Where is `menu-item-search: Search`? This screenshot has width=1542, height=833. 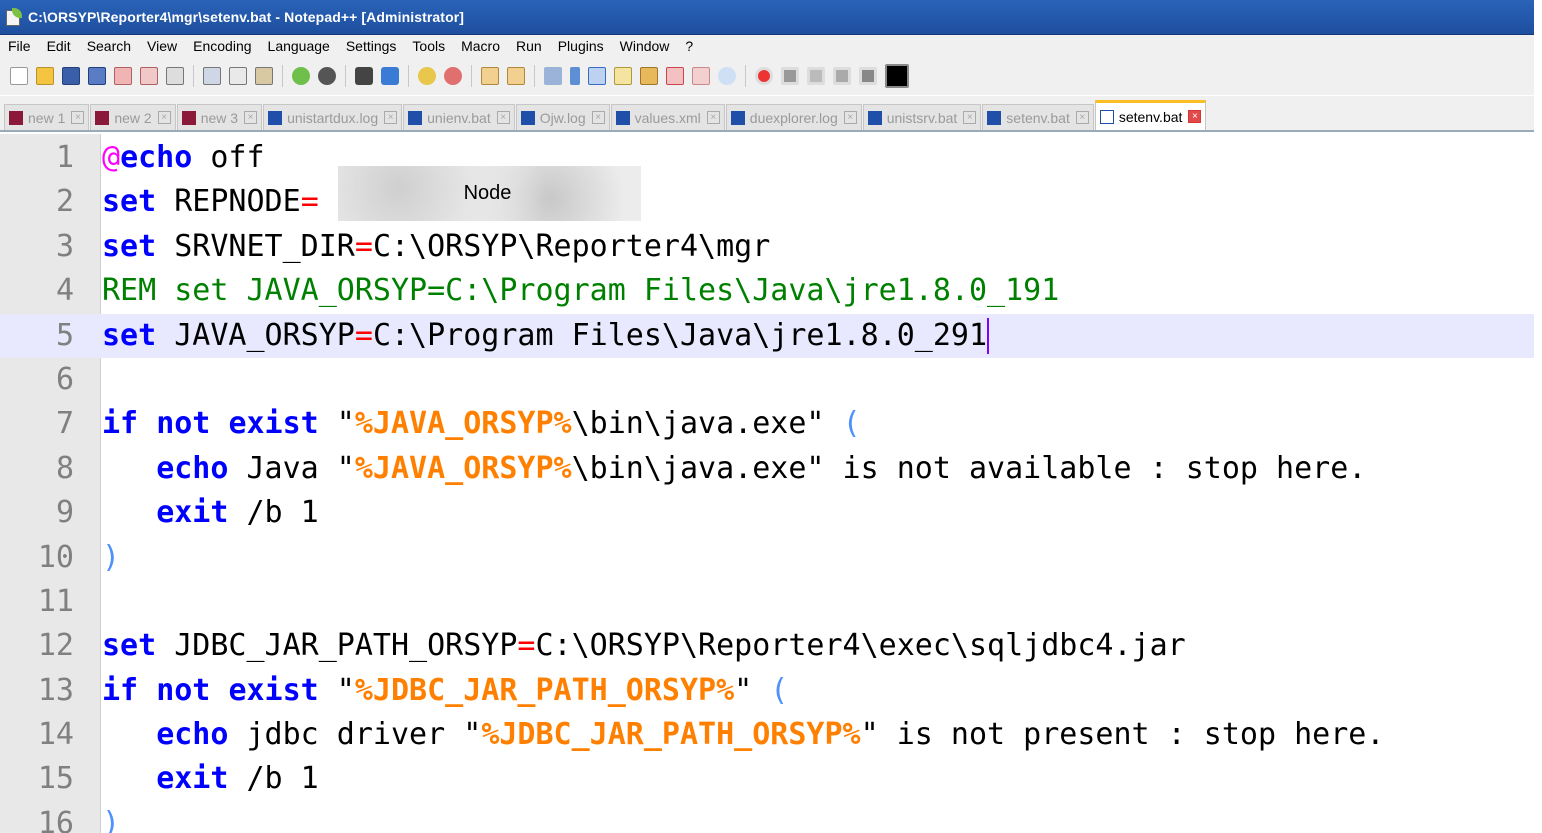 menu-item-search: Search is located at coordinates (109, 46).